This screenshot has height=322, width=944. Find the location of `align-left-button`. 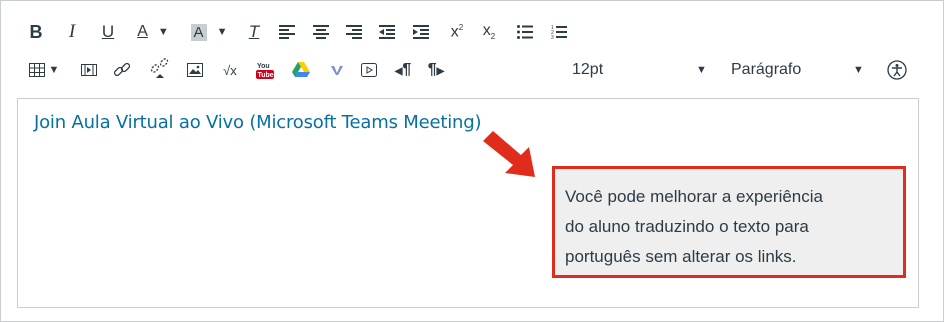

align-left-button is located at coordinates (287, 32).